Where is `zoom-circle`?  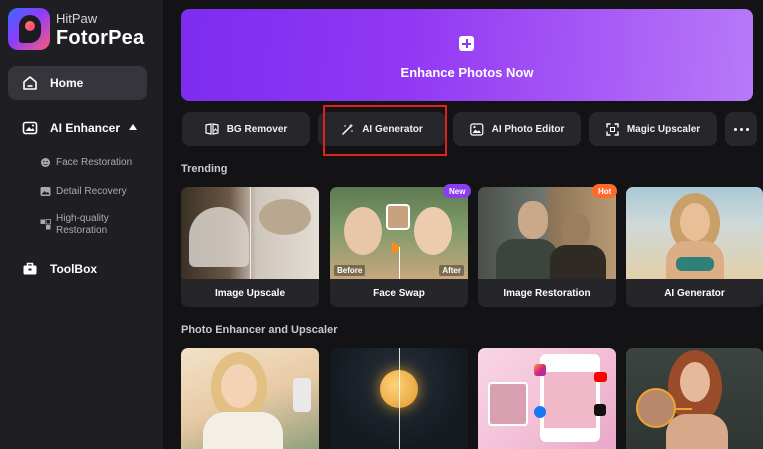
zoom-circle is located at coordinates (656, 408).